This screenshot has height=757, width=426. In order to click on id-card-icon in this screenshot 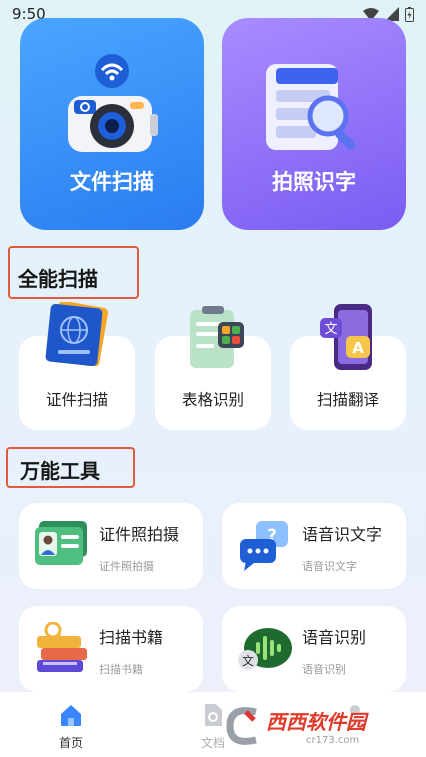, I will do `click(61, 543)`.